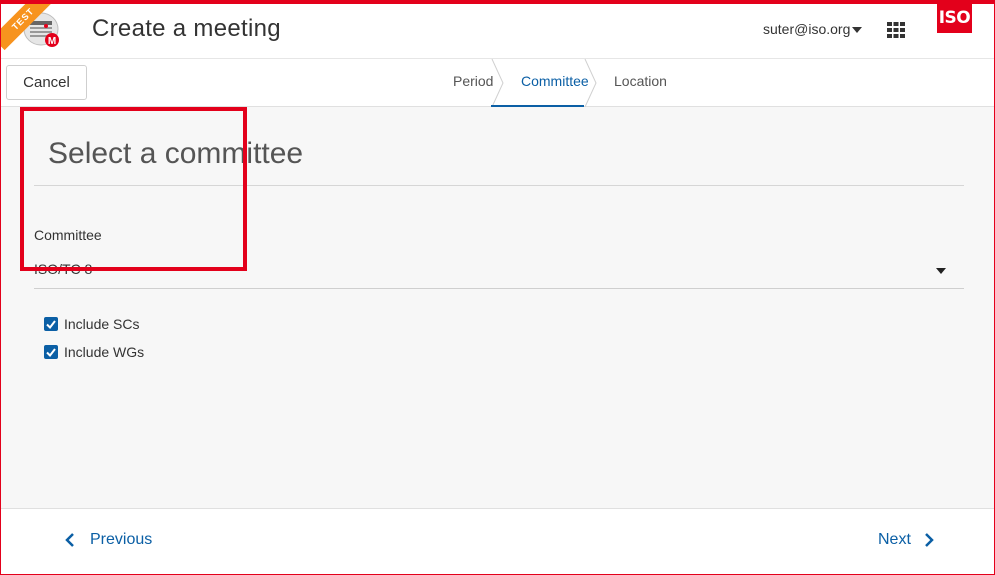 The height and width of the screenshot is (575, 995). Describe the element at coordinates (69, 540) in the screenshot. I see `chevron-left-icon` at that location.